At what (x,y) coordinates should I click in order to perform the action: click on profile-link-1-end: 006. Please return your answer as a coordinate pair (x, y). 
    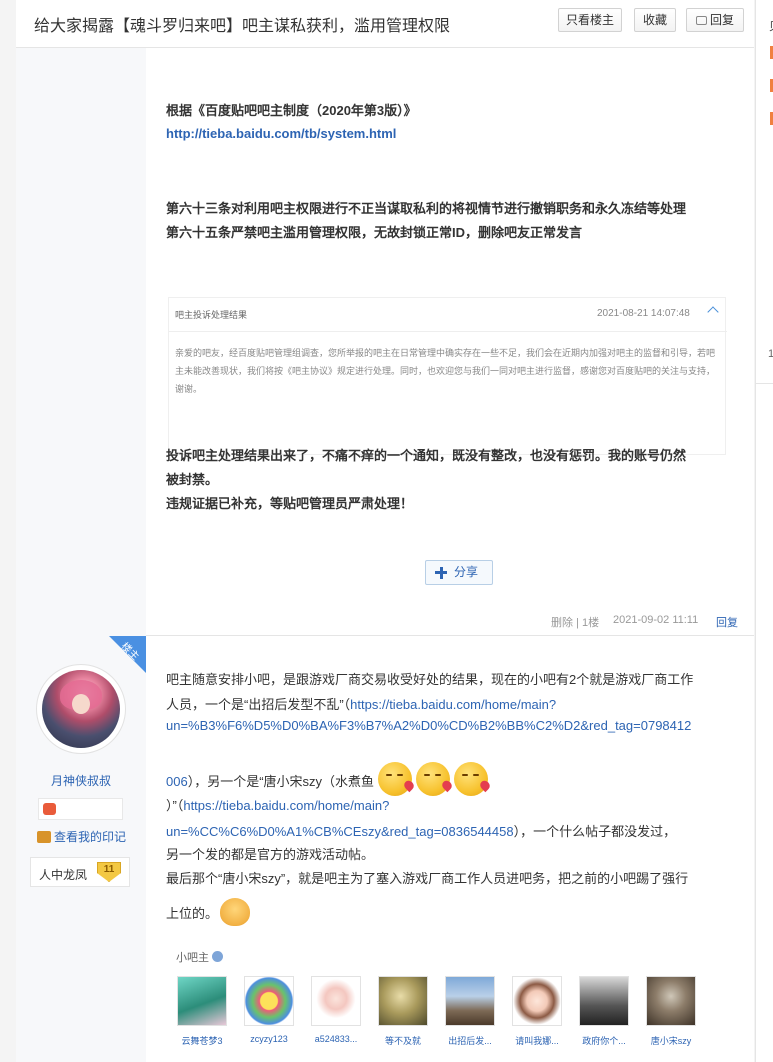
    Looking at the image, I should click on (177, 781).